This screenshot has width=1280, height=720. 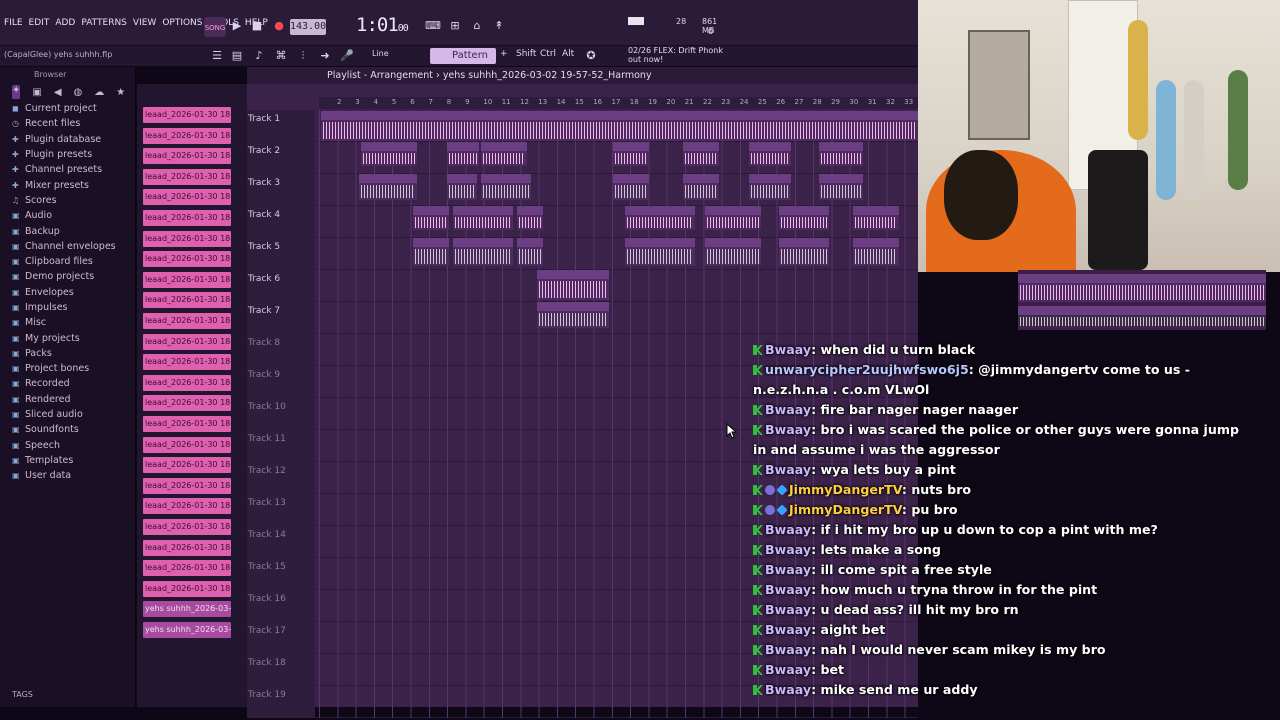 I want to click on browser-item-sliced-audio: ▣ Sliced audio, so click(x=67, y=414).